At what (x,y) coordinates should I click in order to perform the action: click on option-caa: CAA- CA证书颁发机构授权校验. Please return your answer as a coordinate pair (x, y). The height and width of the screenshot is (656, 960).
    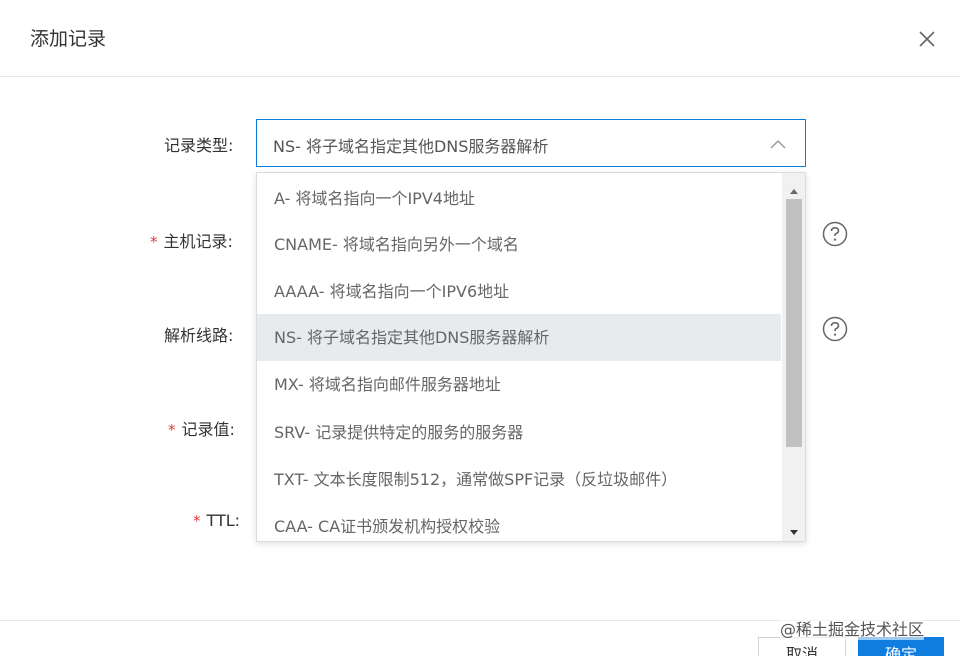
    Looking at the image, I should click on (519, 522).